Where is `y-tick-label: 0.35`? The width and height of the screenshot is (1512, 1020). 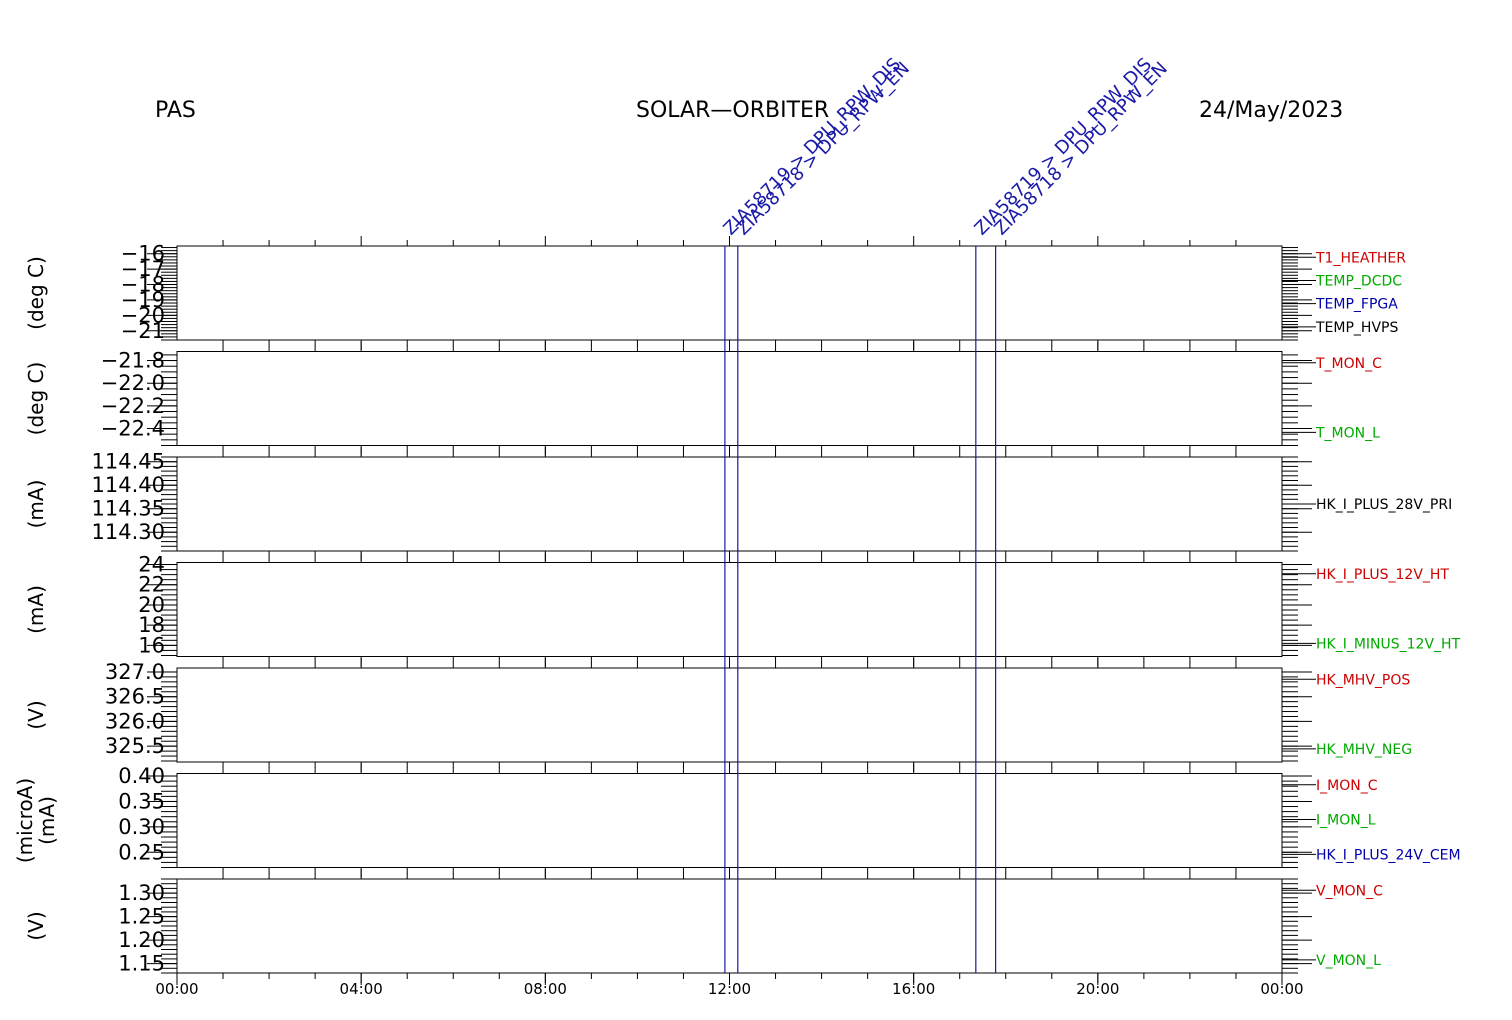 y-tick-label: 0.35 is located at coordinates (141, 801).